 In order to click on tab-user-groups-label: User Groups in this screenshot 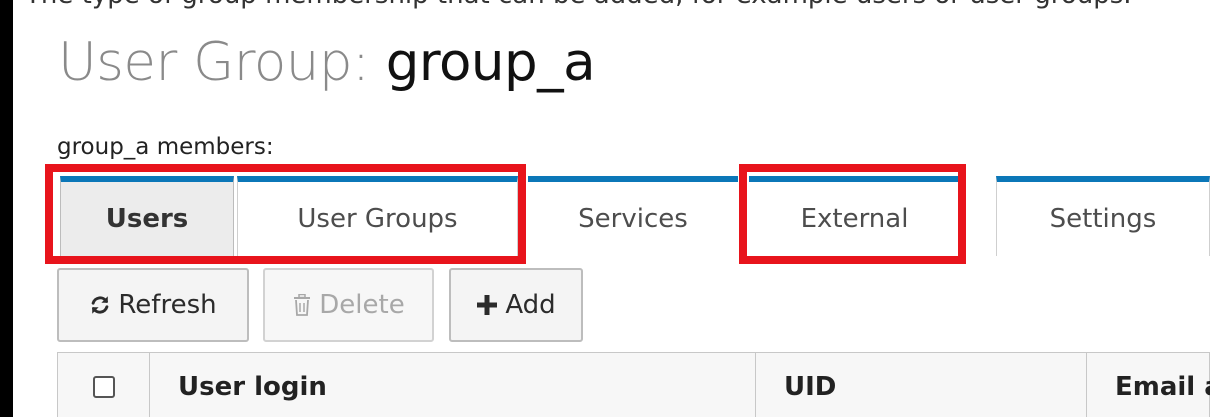, I will do `click(377, 219)`.